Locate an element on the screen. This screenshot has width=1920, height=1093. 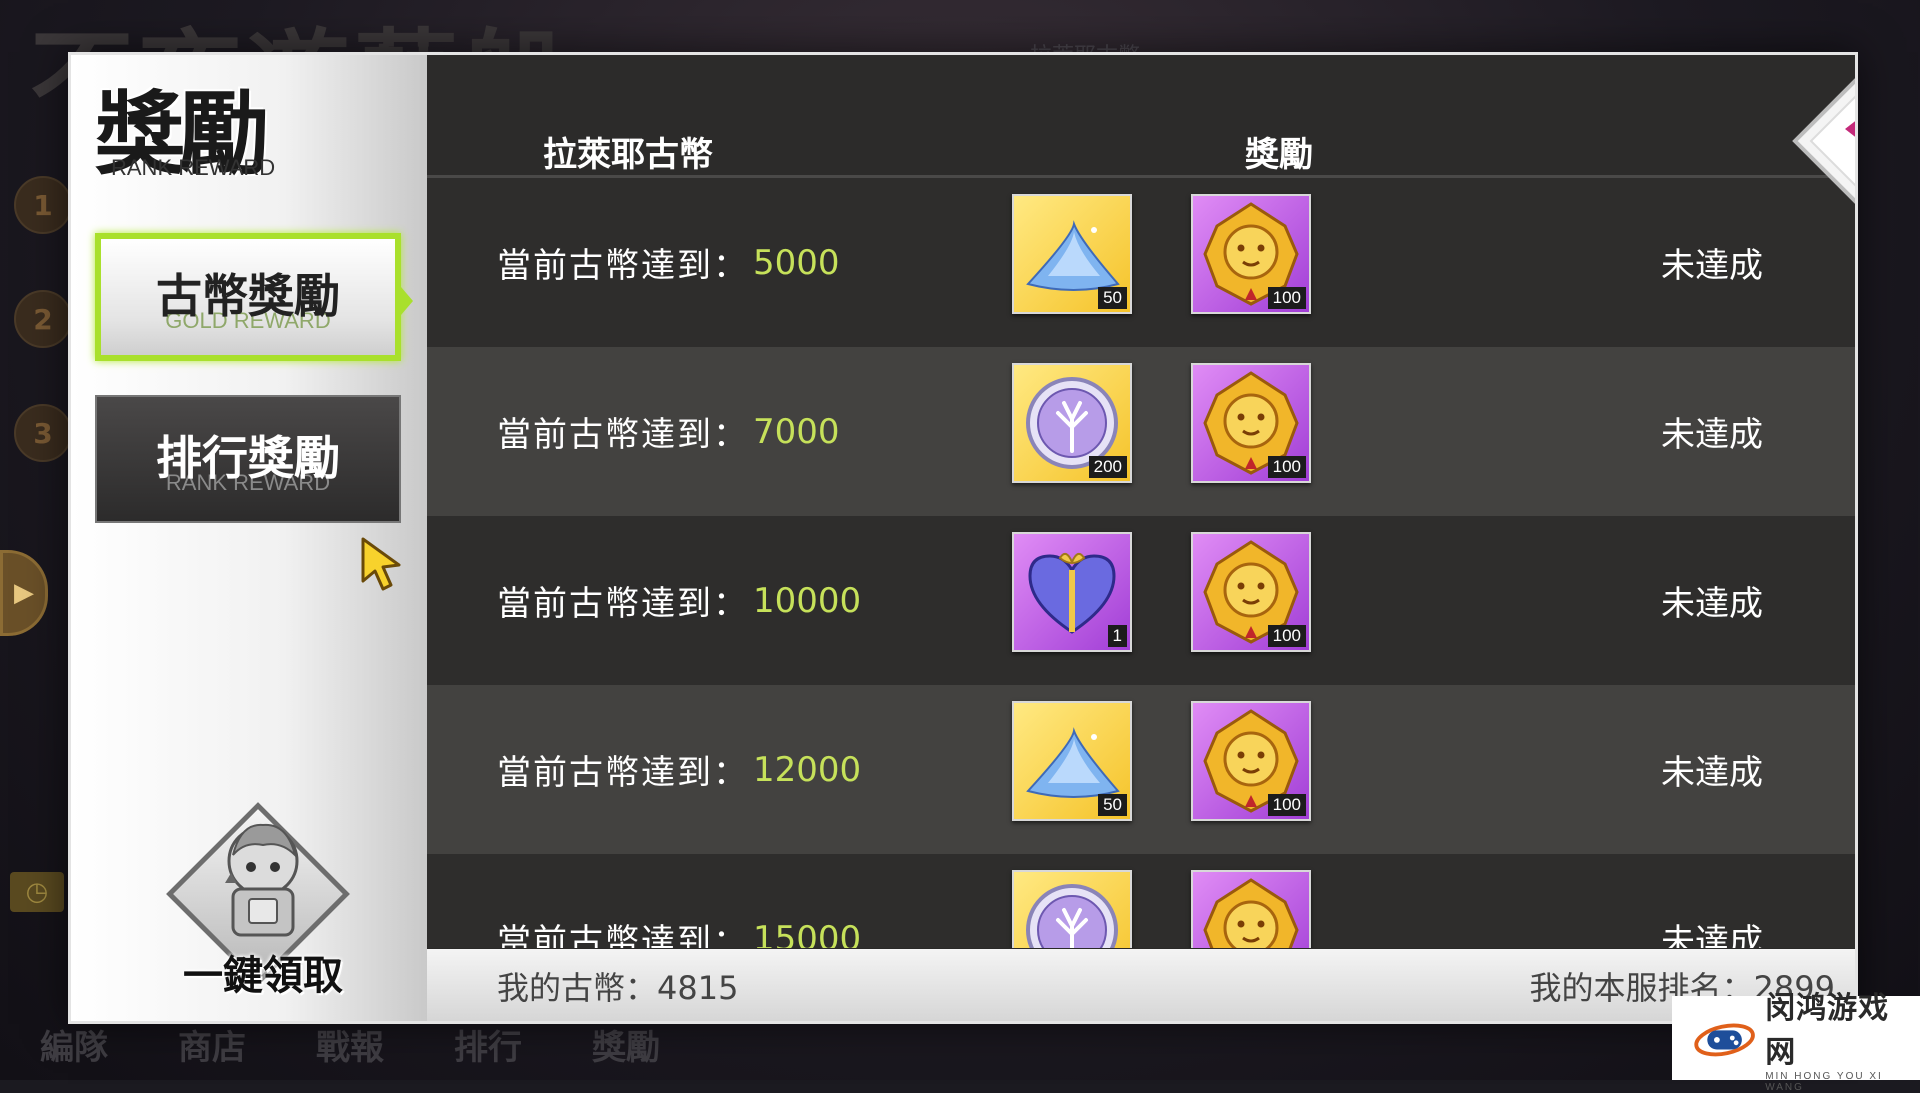
table-row: 當前古幣達到： 10000 1 100 未達成 is located at coordinates (1141, 600).